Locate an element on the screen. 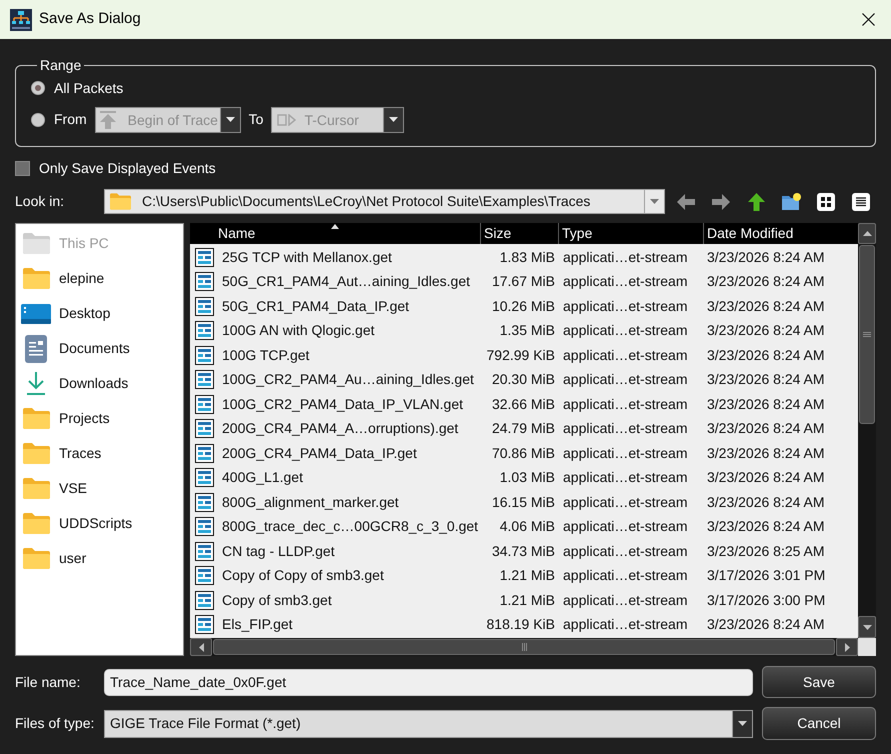  up-arrow-icon is located at coordinates (756, 201).